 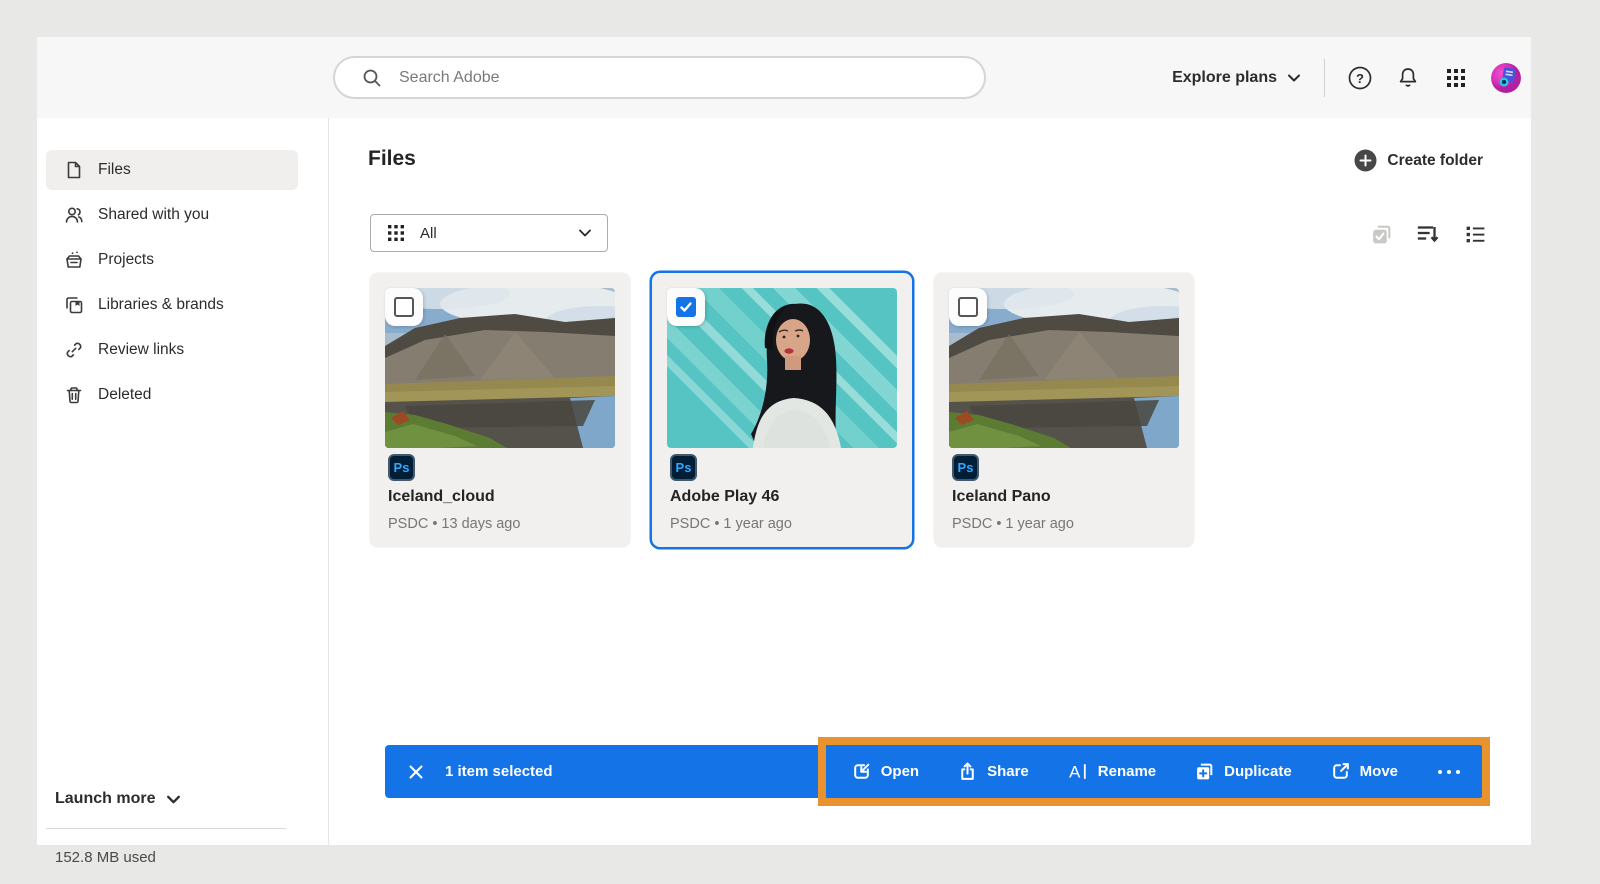 What do you see at coordinates (372, 78) in the screenshot?
I see `search-icon` at bounding box center [372, 78].